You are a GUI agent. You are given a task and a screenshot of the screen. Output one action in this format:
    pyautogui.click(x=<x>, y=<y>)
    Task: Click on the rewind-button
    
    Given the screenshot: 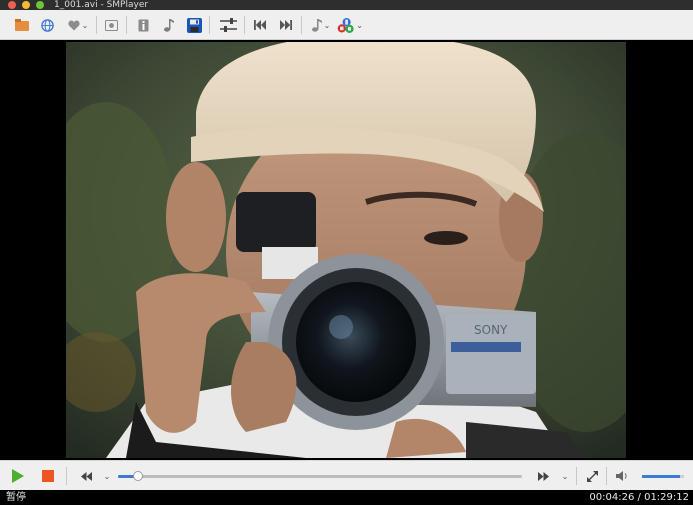 What is the action you would take?
    pyautogui.click(x=86, y=476)
    